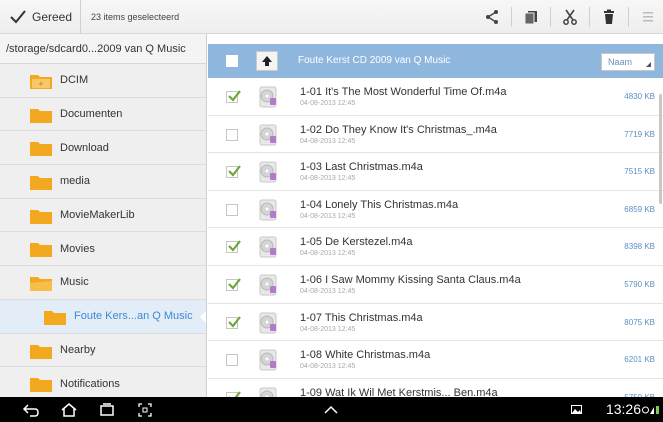  Describe the element at coordinates (410, 279) in the screenshot. I see `file-name: 1-06 I Saw Mommy Kissing Santa Claus.m4a` at that location.